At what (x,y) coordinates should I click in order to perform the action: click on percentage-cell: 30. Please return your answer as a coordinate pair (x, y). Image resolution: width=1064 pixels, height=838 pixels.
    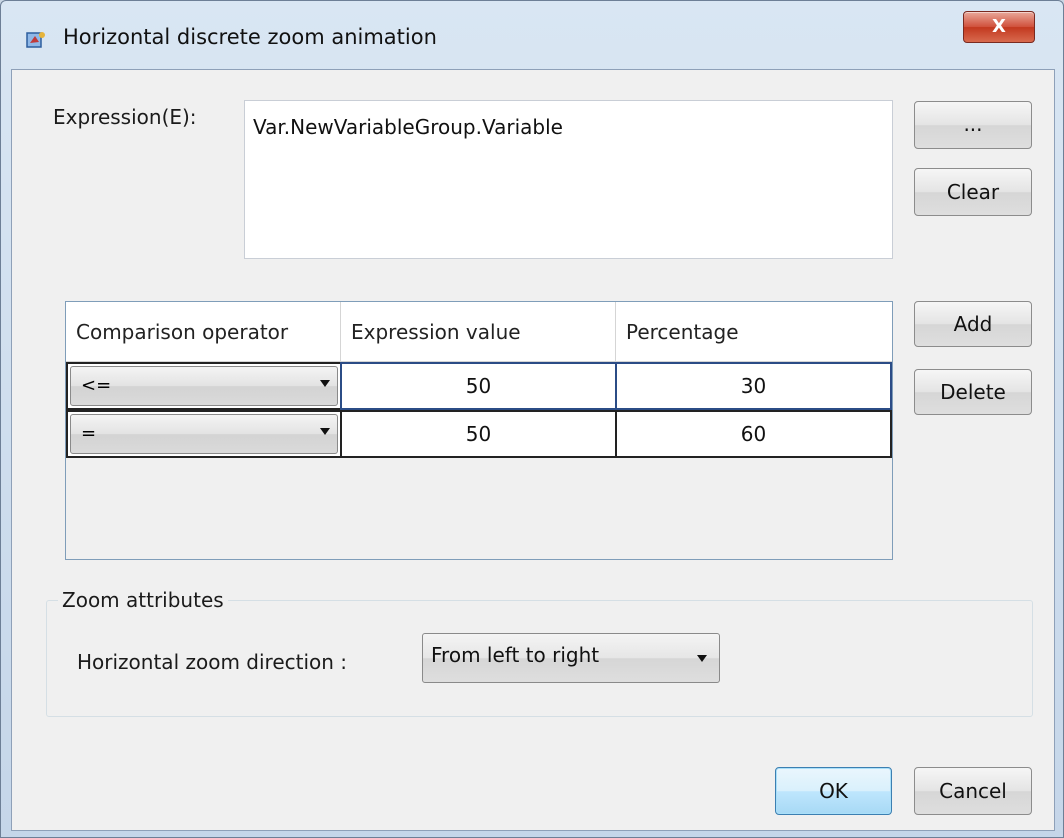
    Looking at the image, I should click on (753, 386).